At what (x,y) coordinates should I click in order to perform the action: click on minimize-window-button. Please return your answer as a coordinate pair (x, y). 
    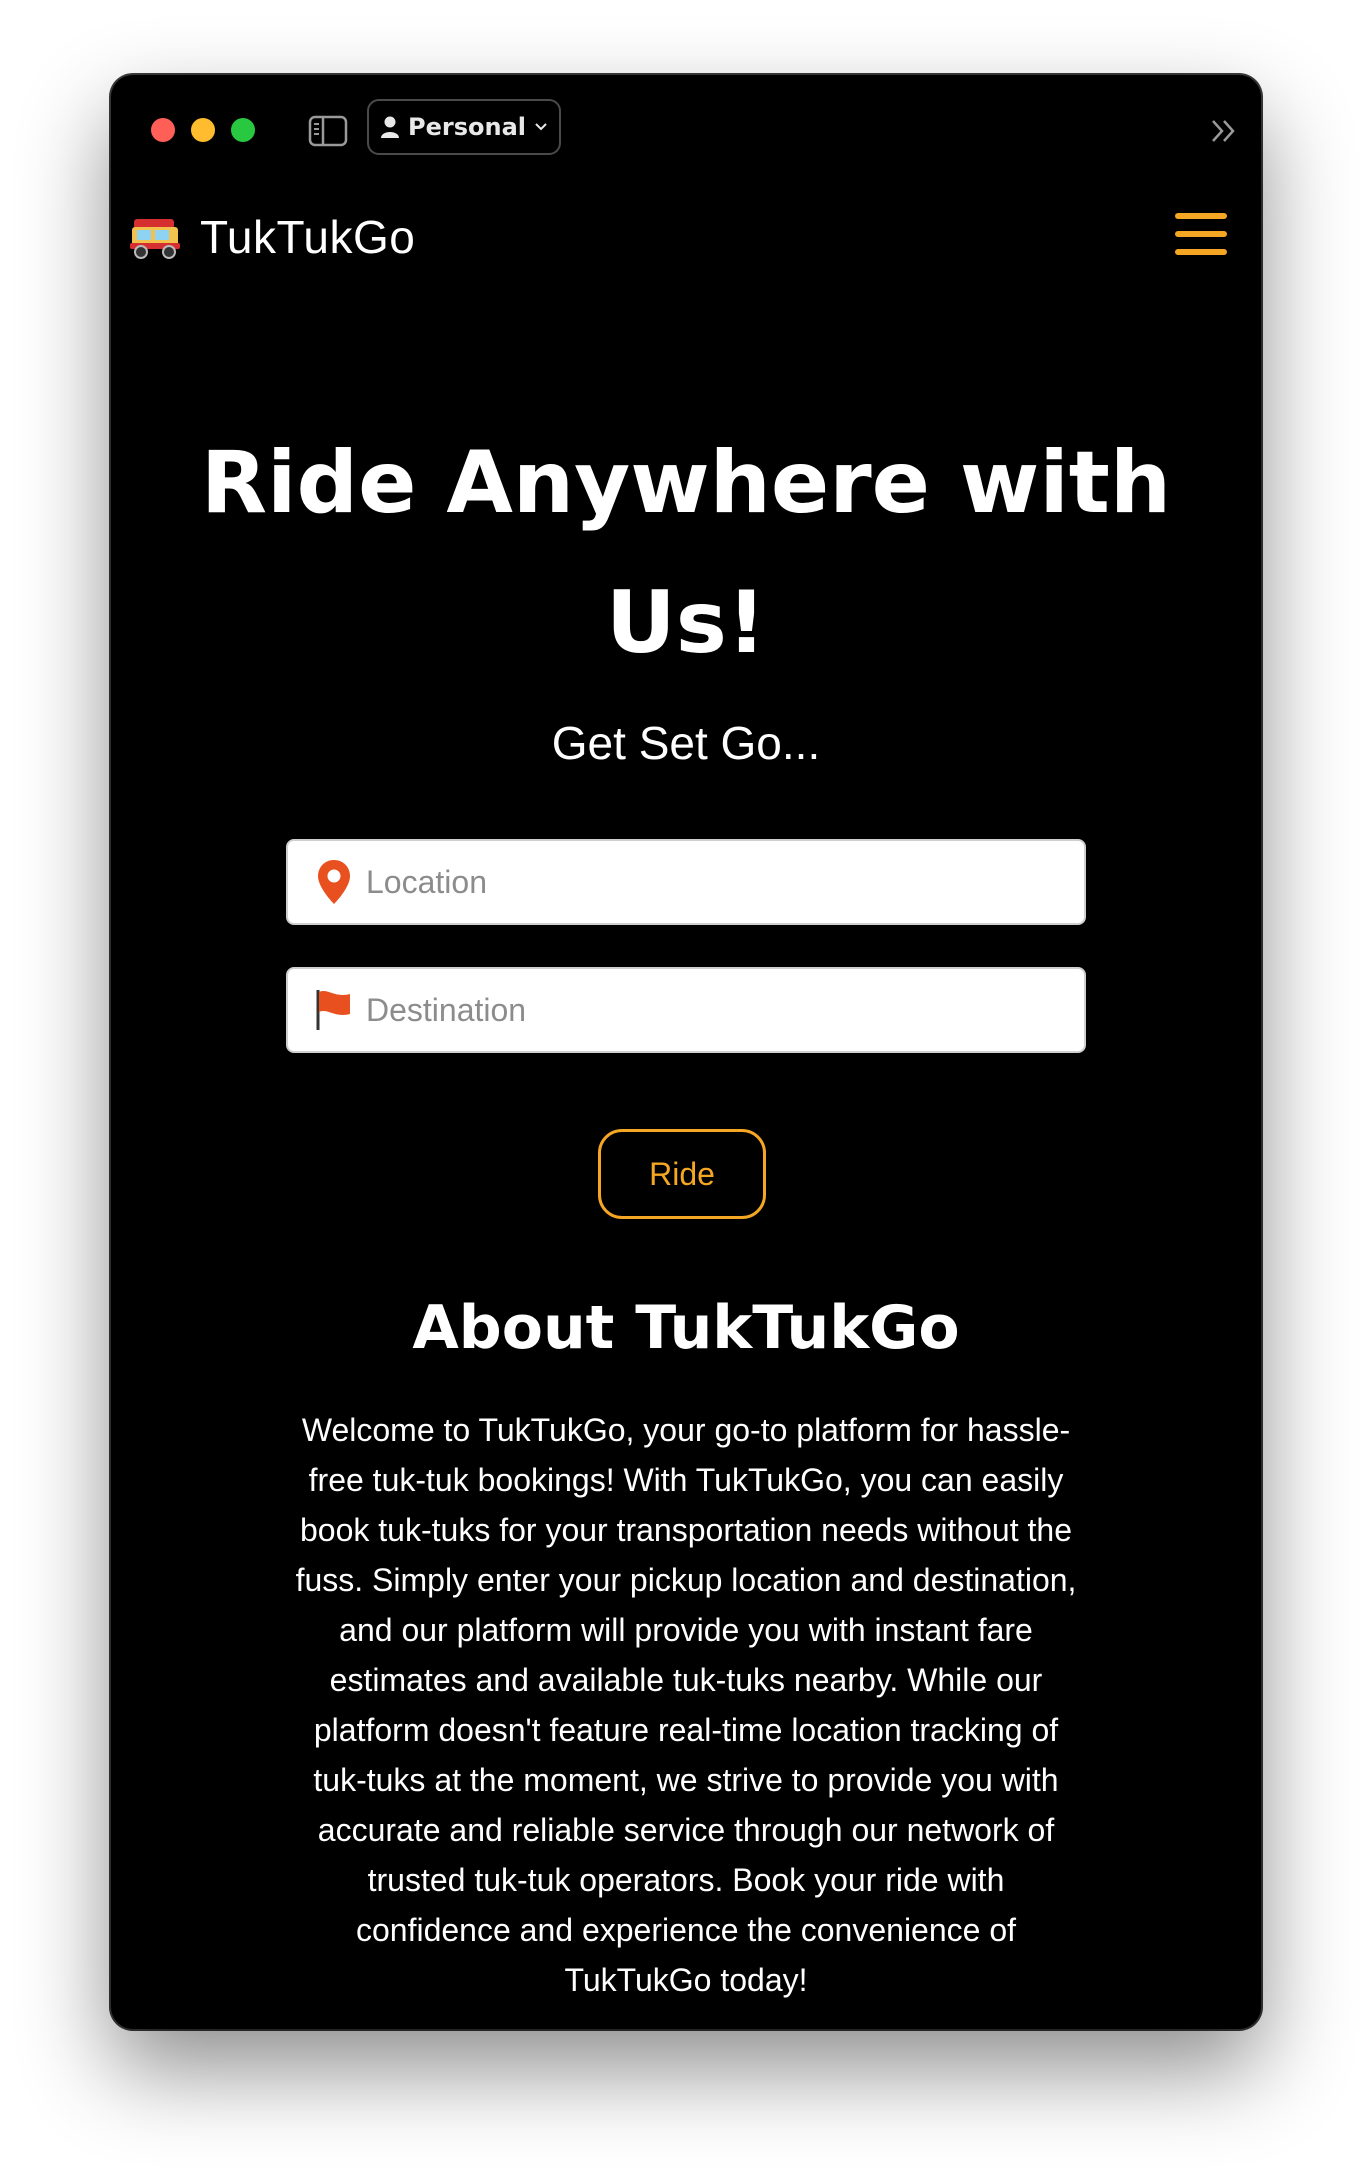
    Looking at the image, I should click on (203, 130).